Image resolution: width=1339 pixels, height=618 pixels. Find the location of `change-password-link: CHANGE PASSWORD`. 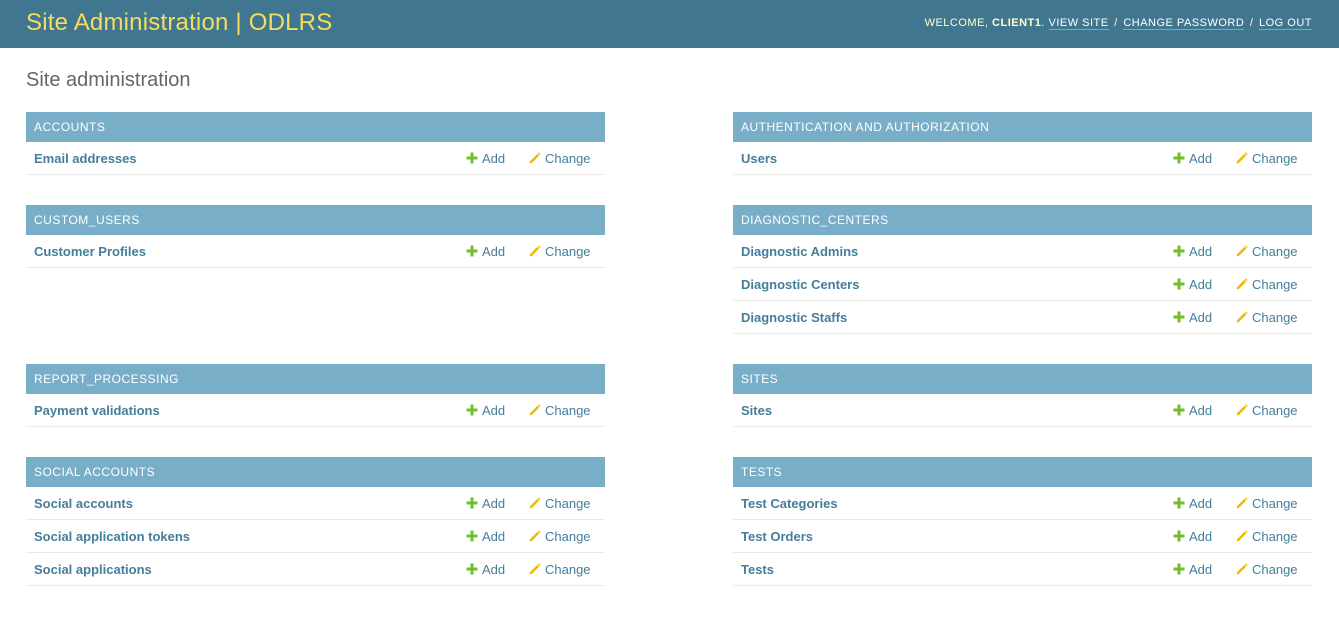

change-password-link: CHANGE PASSWORD is located at coordinates (1184, 23).